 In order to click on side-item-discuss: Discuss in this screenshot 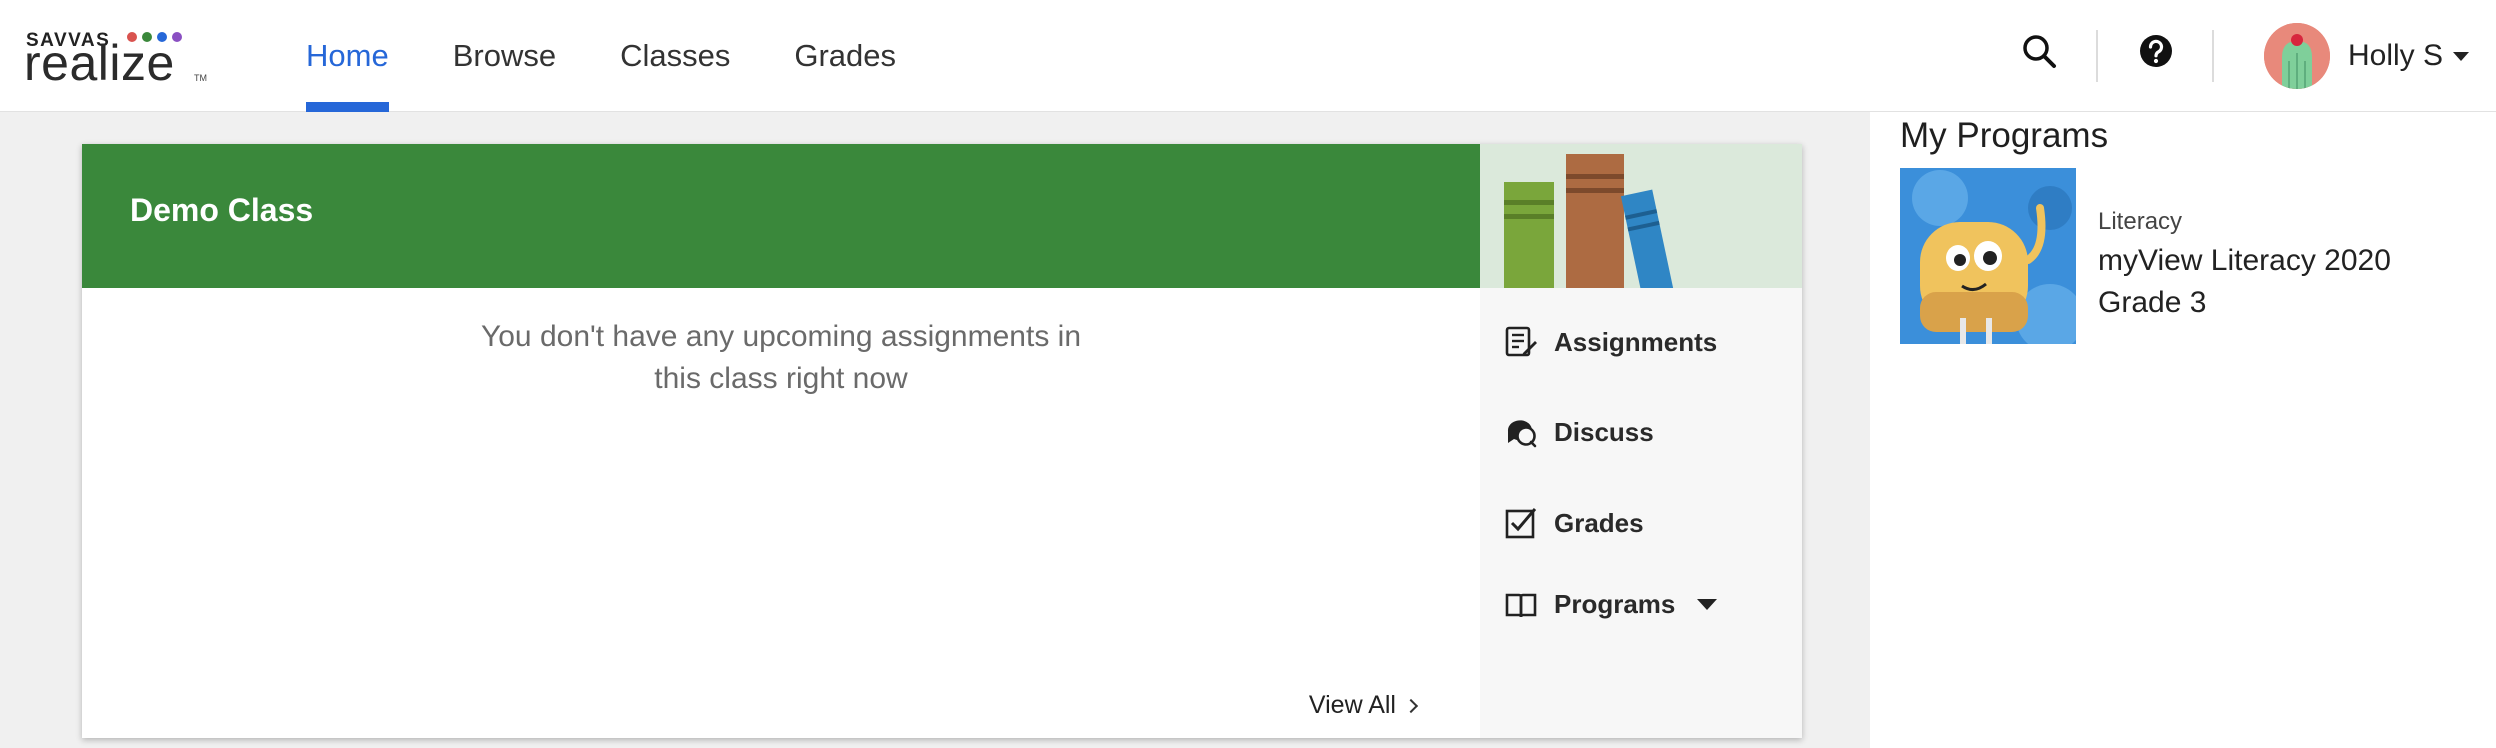, I will do `click(1579, 432)`.